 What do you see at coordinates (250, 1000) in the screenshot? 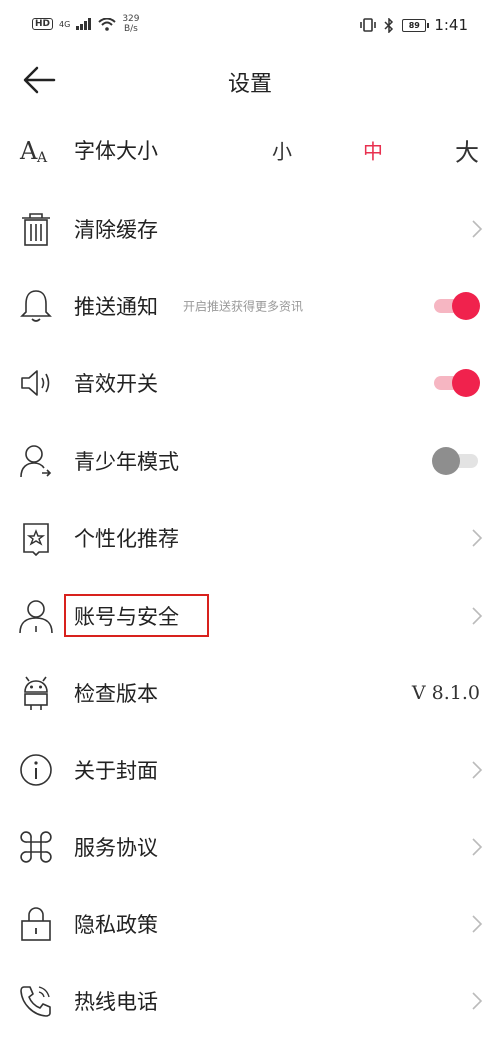
I see `hotline-row: 热线电话` at bounding box center [250, 1000].